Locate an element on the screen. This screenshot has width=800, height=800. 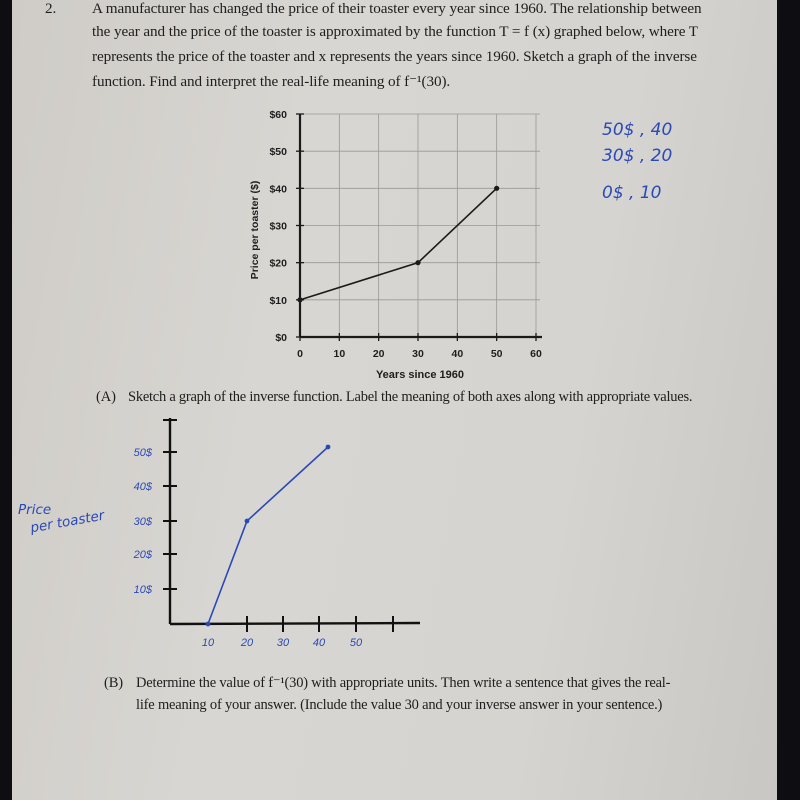
sketch-y-tick-label: 40$ is located at coordinates (143, 487).